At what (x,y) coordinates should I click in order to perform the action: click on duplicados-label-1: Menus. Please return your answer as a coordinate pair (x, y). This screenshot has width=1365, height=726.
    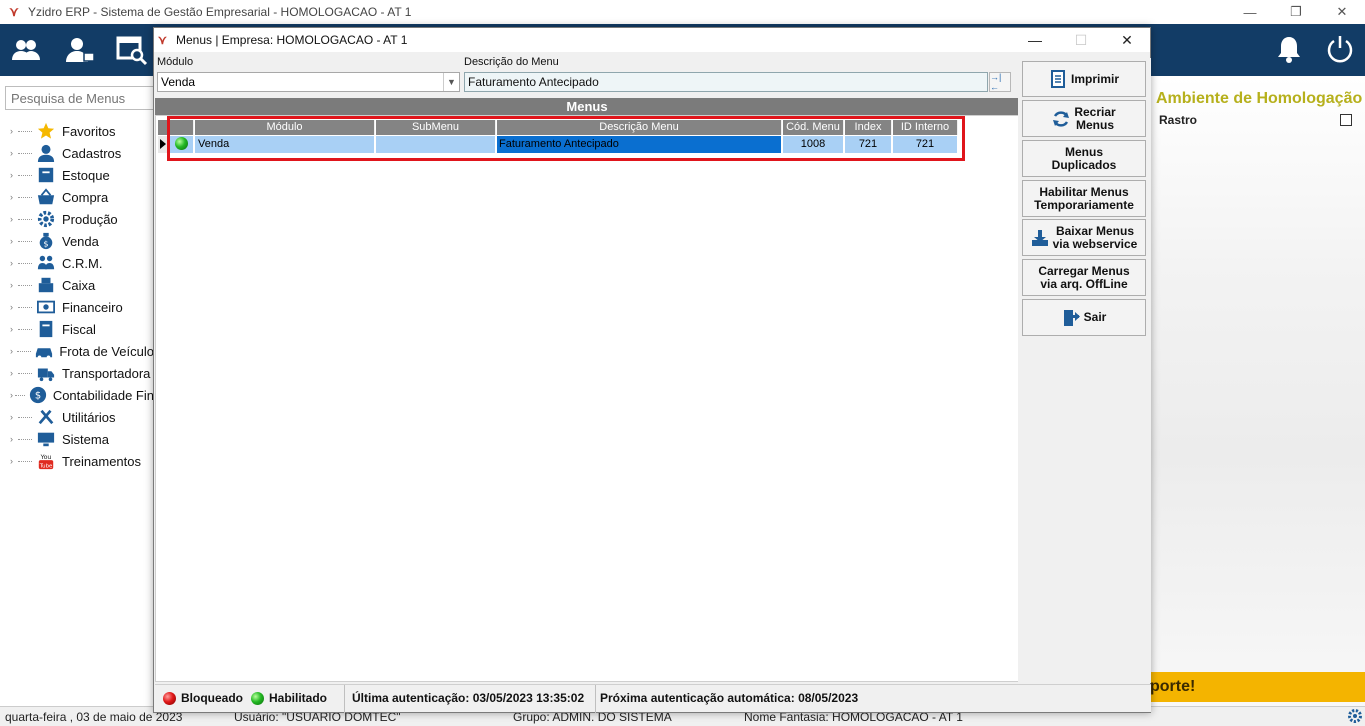
    Looking at the image, I should click on (1083, 151).